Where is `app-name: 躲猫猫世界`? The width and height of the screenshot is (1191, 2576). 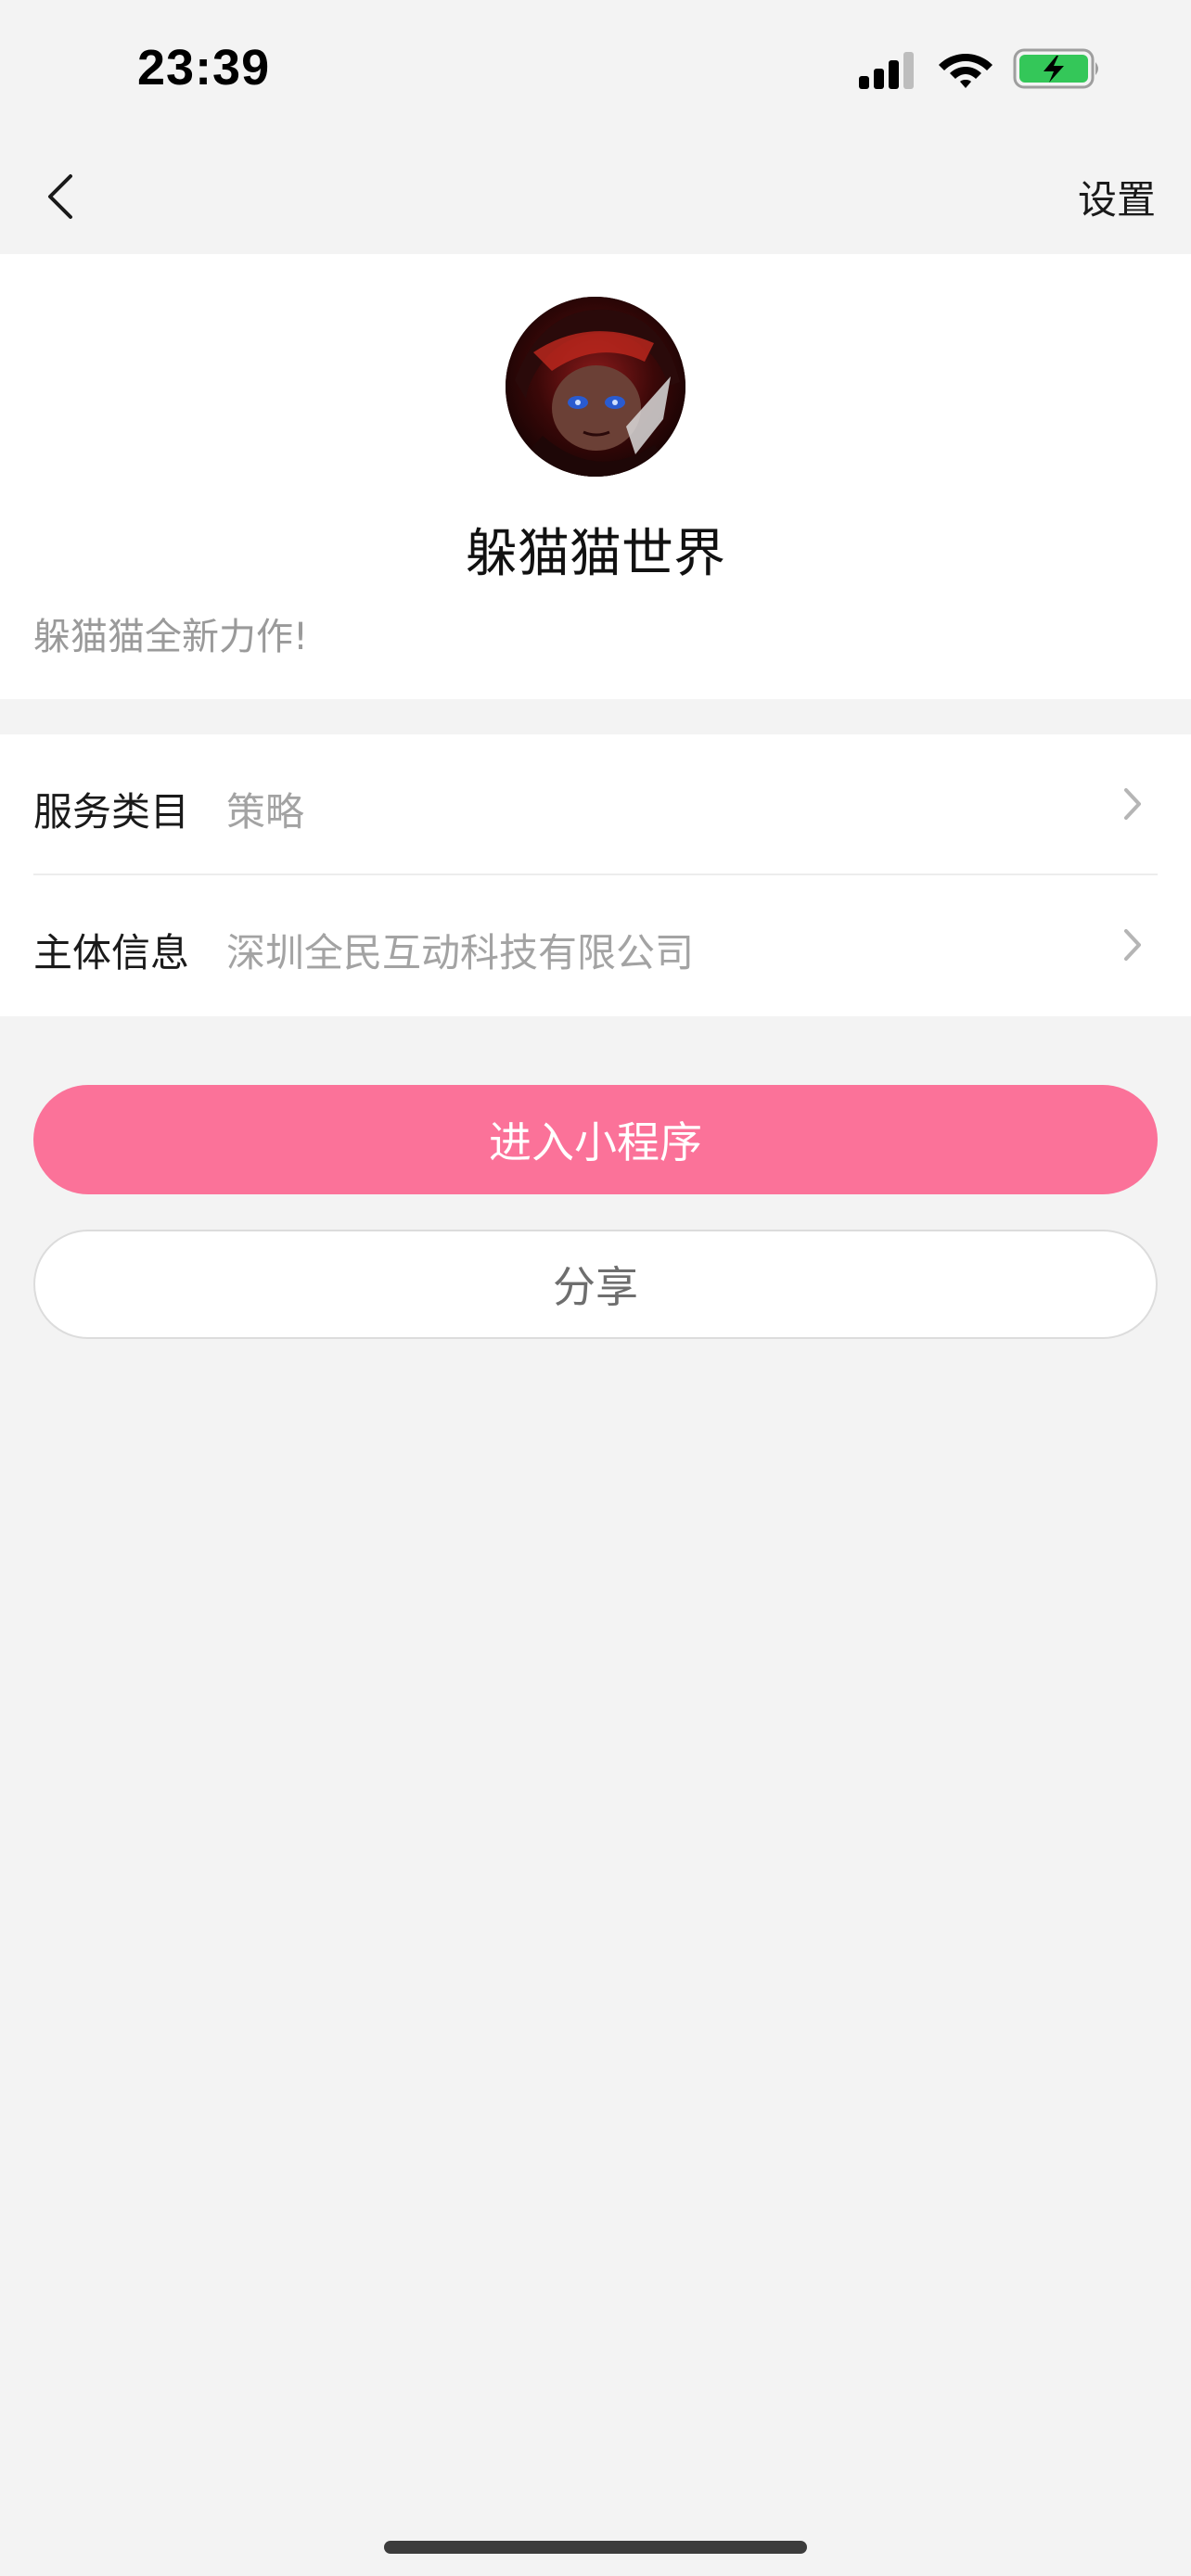
app-name: 躲猫猫世界 is located at coordinates (595, 554).